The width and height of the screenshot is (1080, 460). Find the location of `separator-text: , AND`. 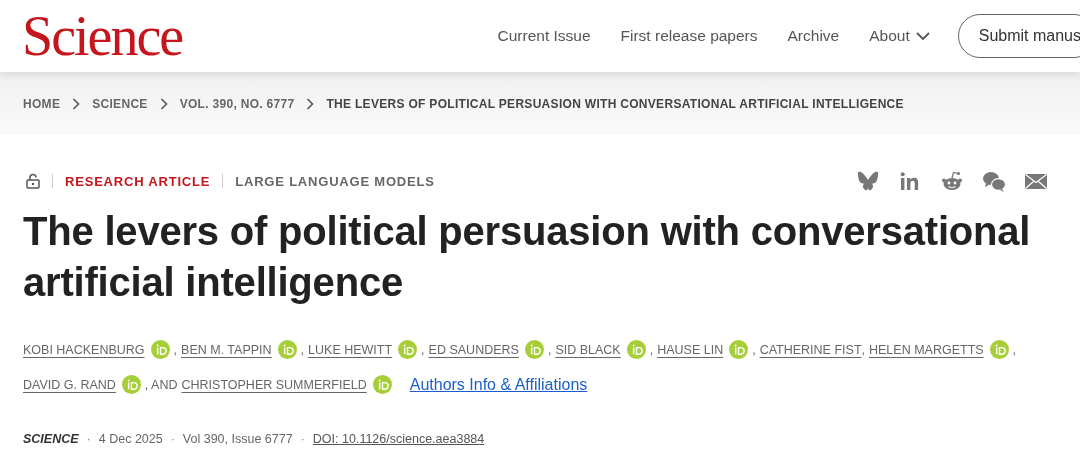

separator-text: , AND is located at coordinates (161, 384).